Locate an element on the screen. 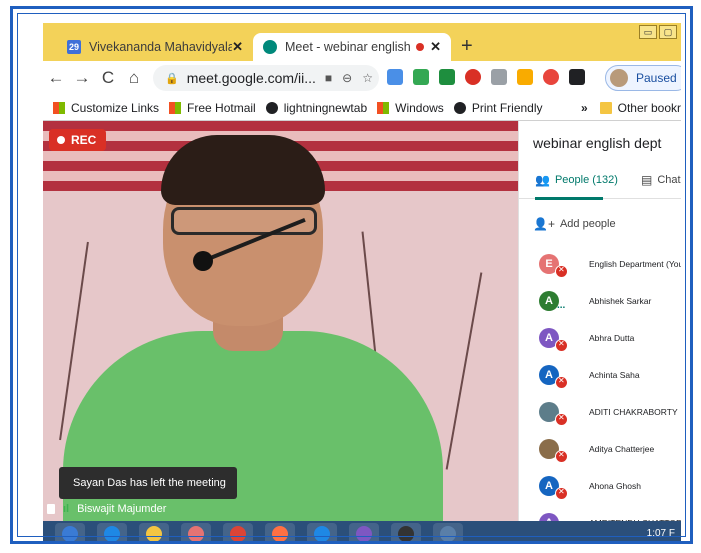 This screenshot has height=553, width=701. bookmark-lightningnewtab: lightningnewtab is located at coordinates (316, 107).